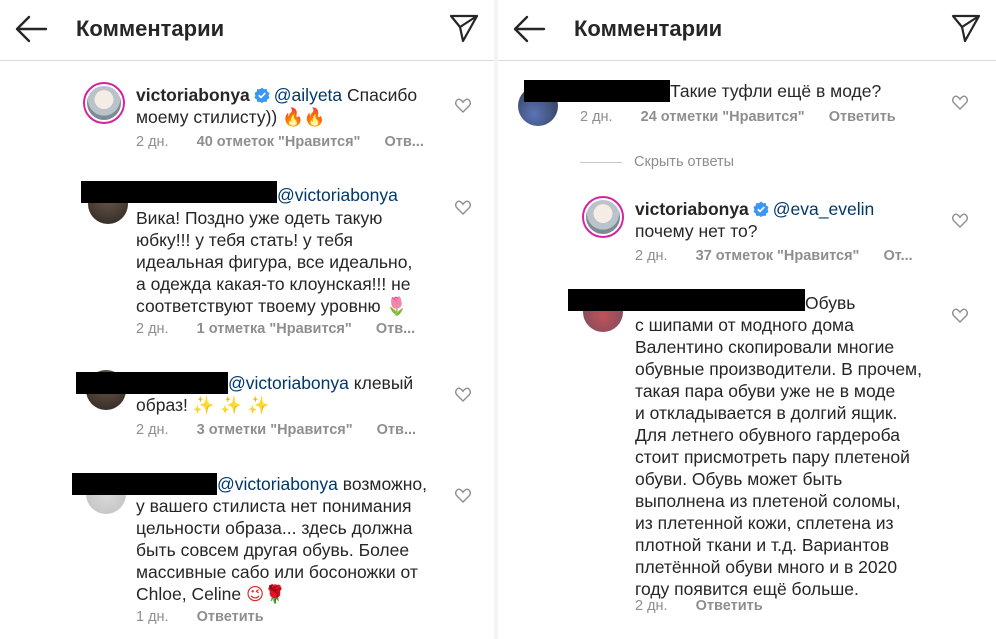 The height and width of the screenshot is (639, 996). What do you see at coordinates (189, 594) in the screenshot?
I see `comment-text: Chloe, Celine` at bounding box center [189, 594].